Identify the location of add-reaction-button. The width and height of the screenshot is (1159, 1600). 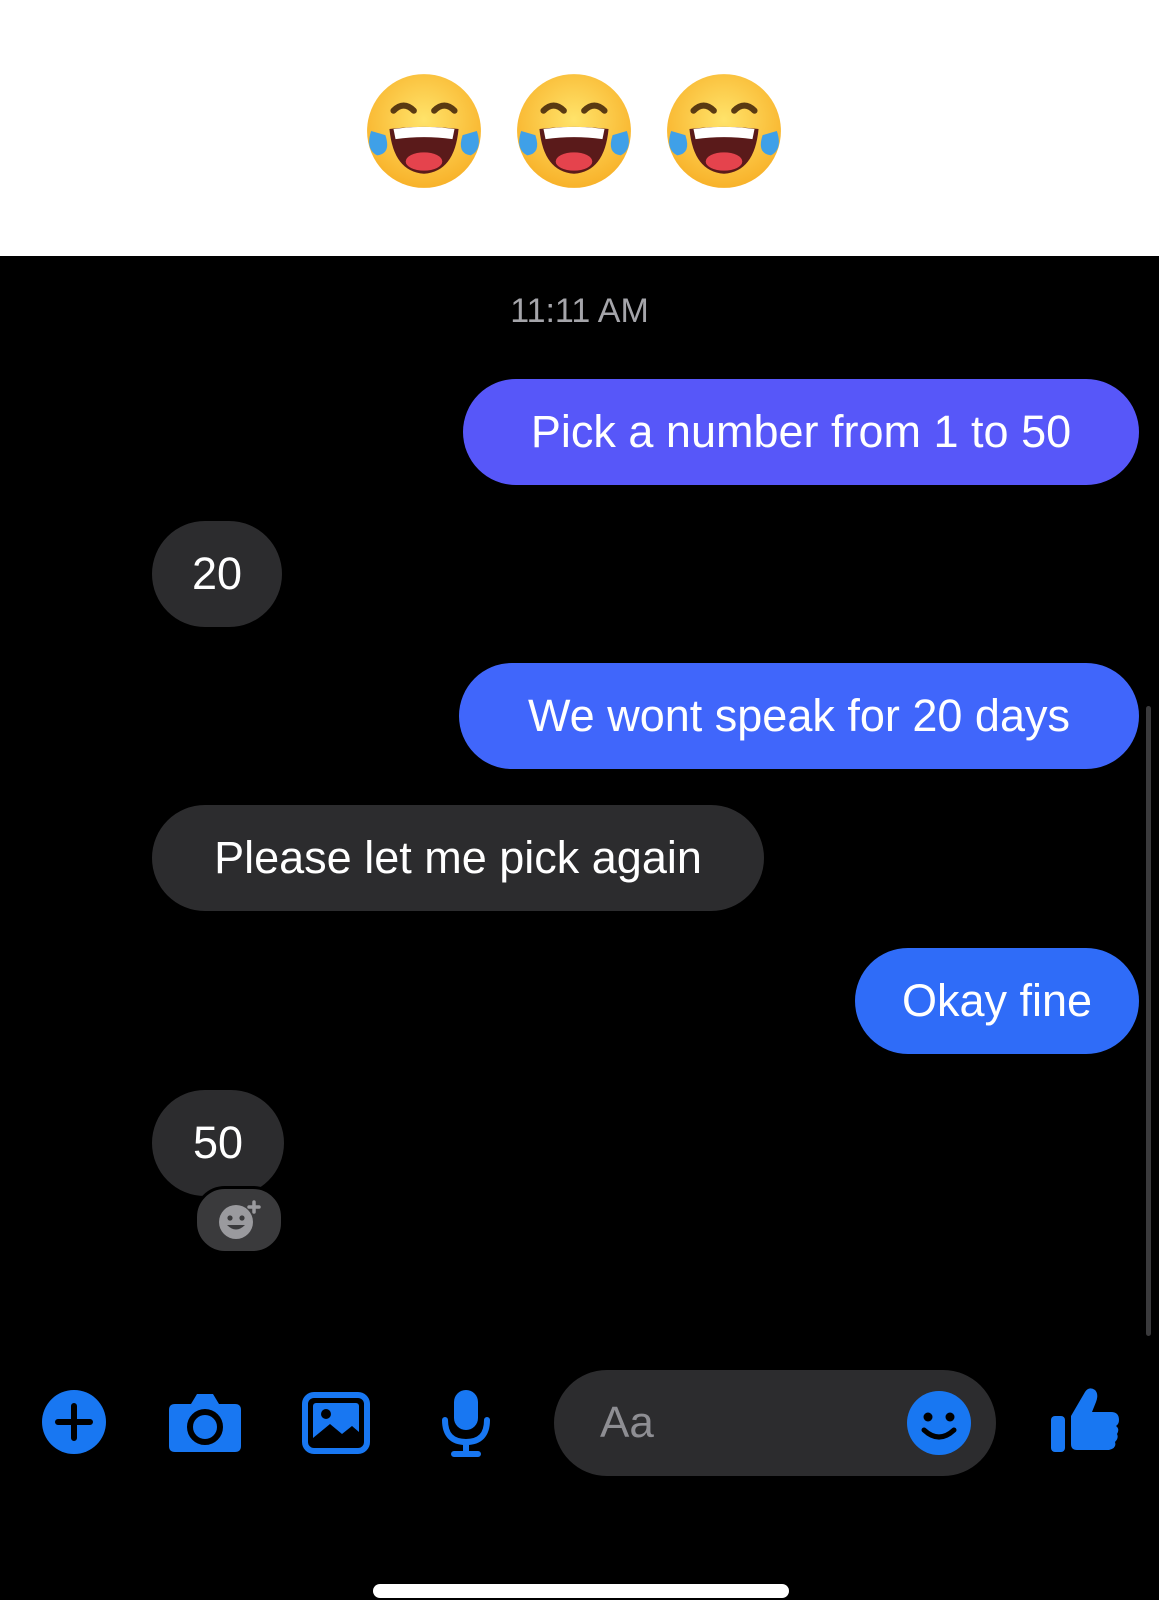
(239, 1220).